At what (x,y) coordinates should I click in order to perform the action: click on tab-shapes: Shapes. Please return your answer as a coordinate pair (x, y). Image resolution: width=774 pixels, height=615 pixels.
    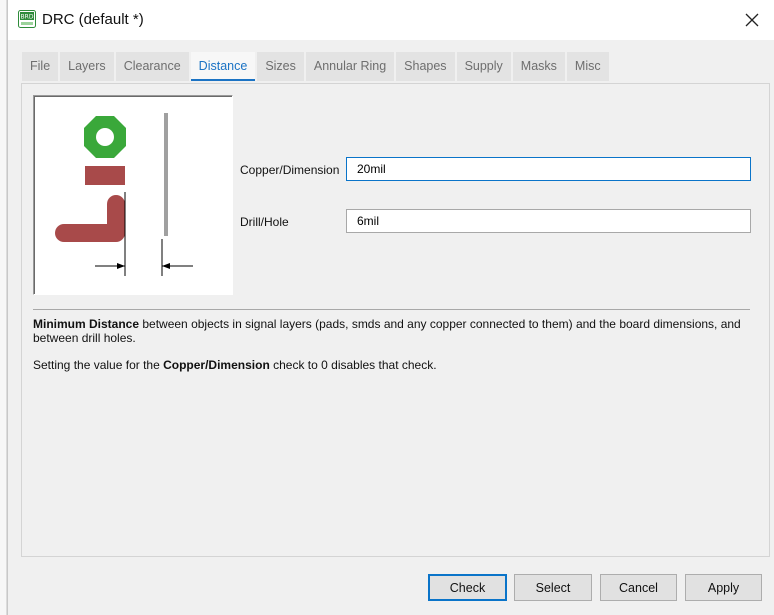
    Looking at the image, I should click on (425, 66).